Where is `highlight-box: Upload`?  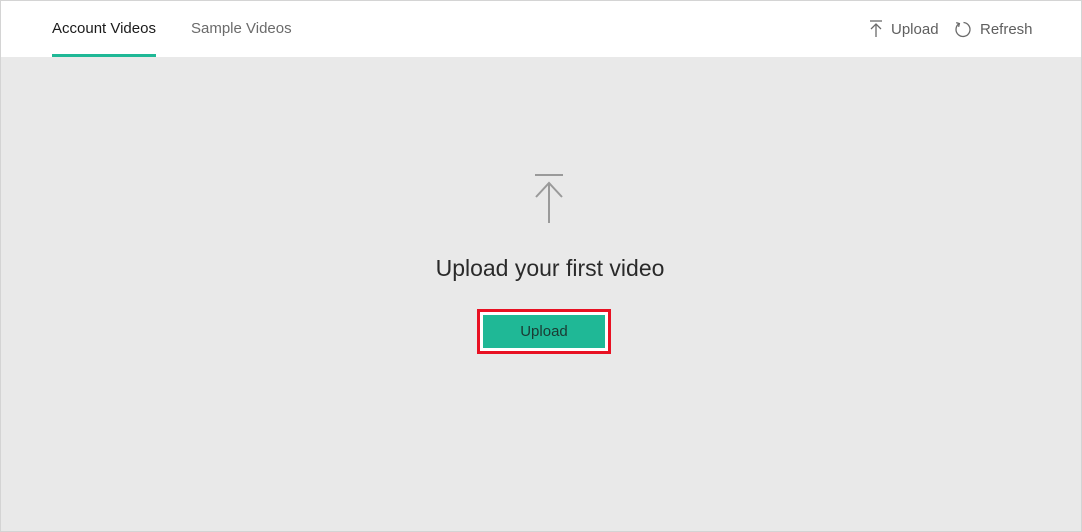
highlight-box: Upload is located at coordinates (544, 331).